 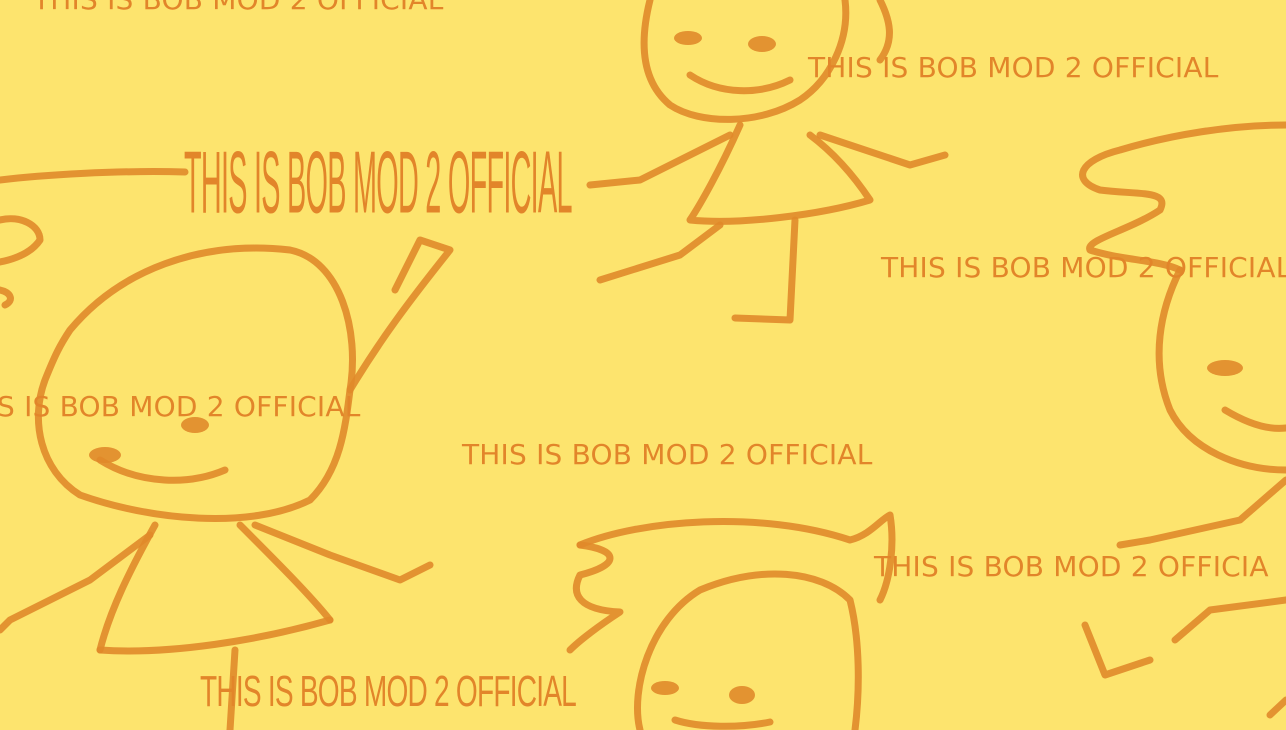 What do you see at coordinates (1071, 566) in the screenshot?
I see `mod-title-caption: THIS IS BOB MOD 2 OFFICIA` at bounding box center [1071, 566].